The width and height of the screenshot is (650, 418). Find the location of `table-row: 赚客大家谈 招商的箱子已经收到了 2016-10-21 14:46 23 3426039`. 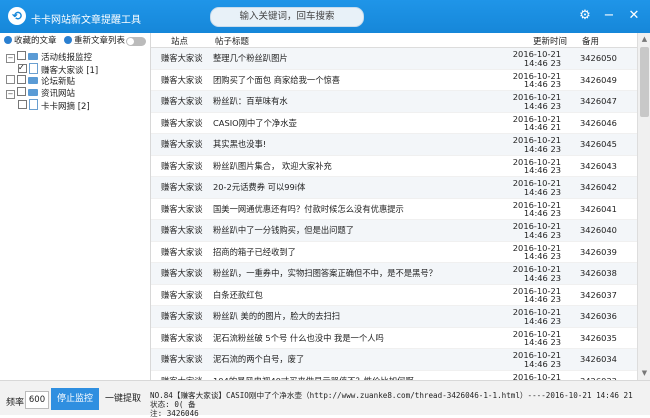

table-row: 赚客大家谈 招商的箱子已经收到了 2016-10-21 14:46 23 3426039 is located at coordinates (394, 252).